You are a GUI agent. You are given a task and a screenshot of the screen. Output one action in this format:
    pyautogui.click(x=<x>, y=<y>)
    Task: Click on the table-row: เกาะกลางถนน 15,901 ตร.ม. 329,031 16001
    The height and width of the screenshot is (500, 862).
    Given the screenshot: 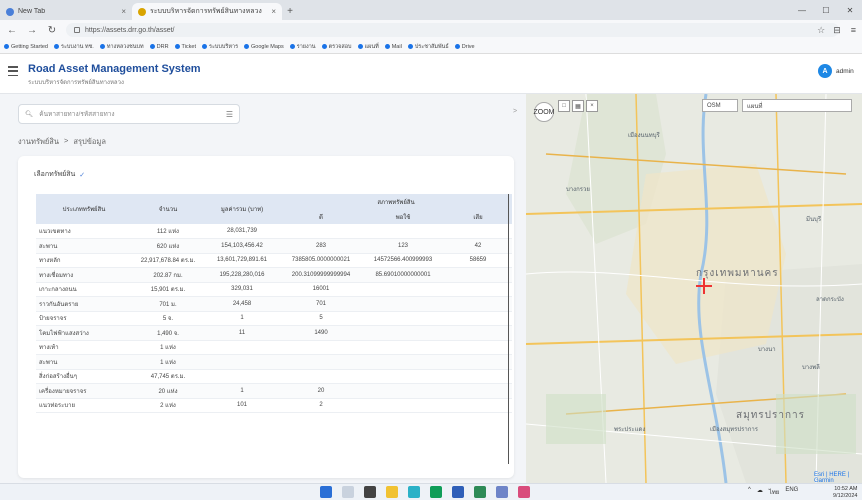 What is the action you would take?
    pyautogui.click(x=274, y=289)
    